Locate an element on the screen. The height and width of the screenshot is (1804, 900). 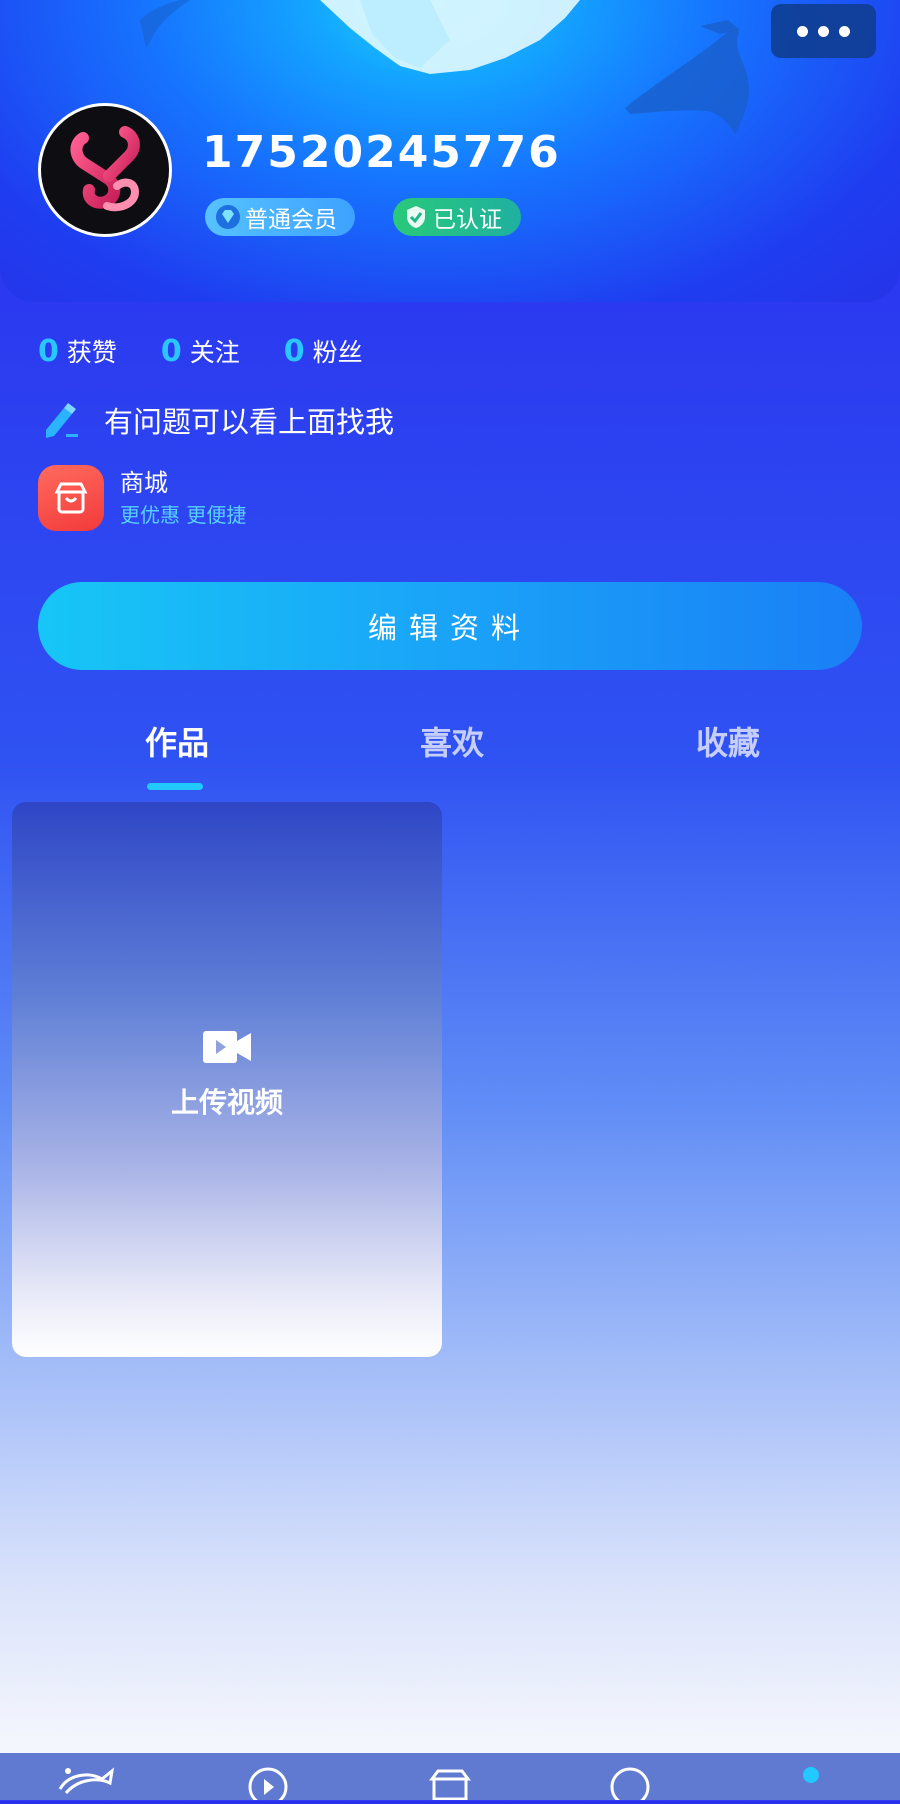
member-badge: 普通会员 is located at coordinates (280, 217).